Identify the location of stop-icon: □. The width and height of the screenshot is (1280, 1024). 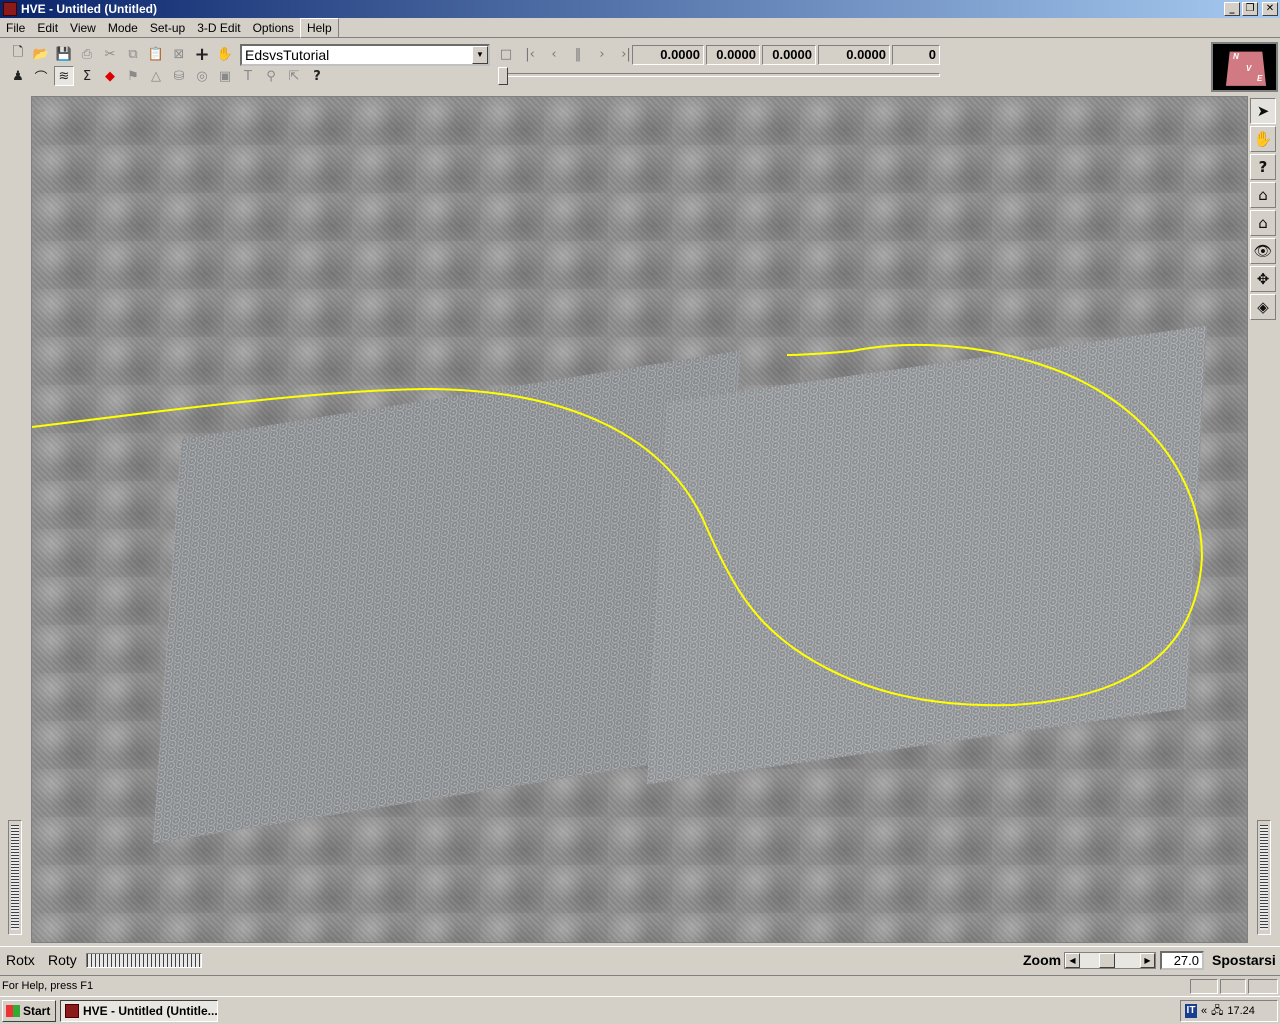
(506, 54).